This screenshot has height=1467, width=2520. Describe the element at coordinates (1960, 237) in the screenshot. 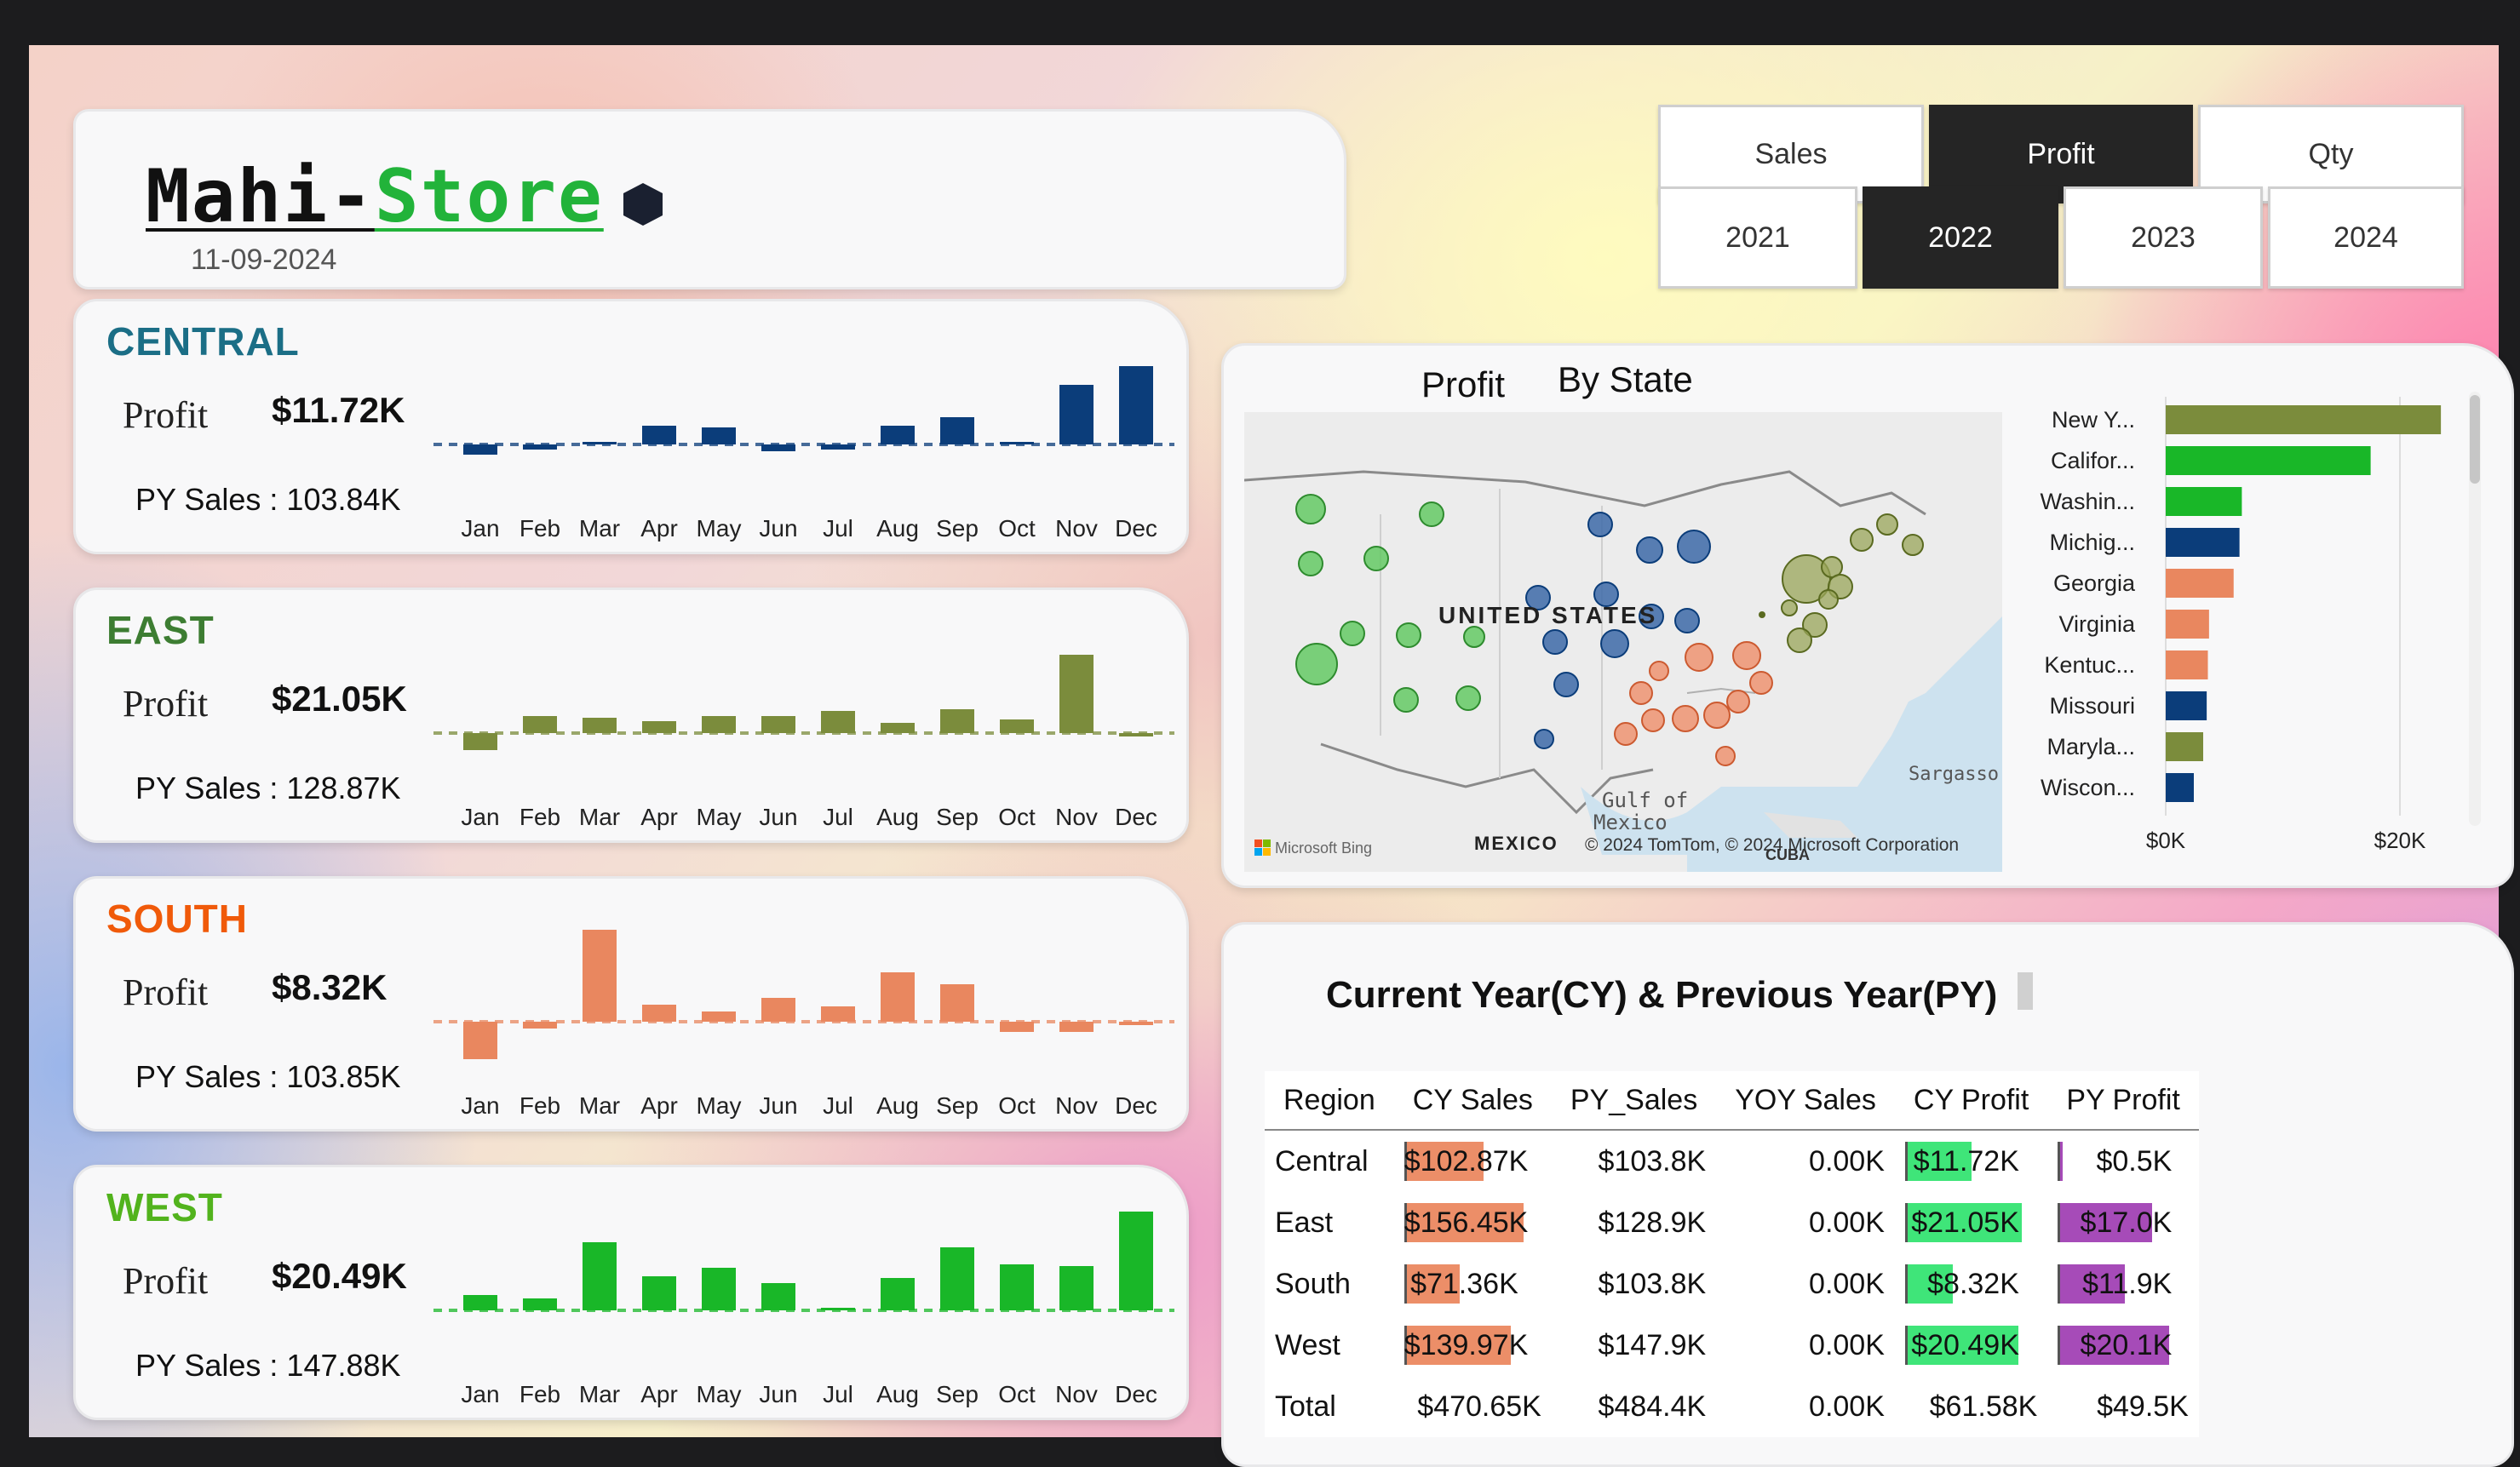

I see `year-button-2022: 2022` at that location.